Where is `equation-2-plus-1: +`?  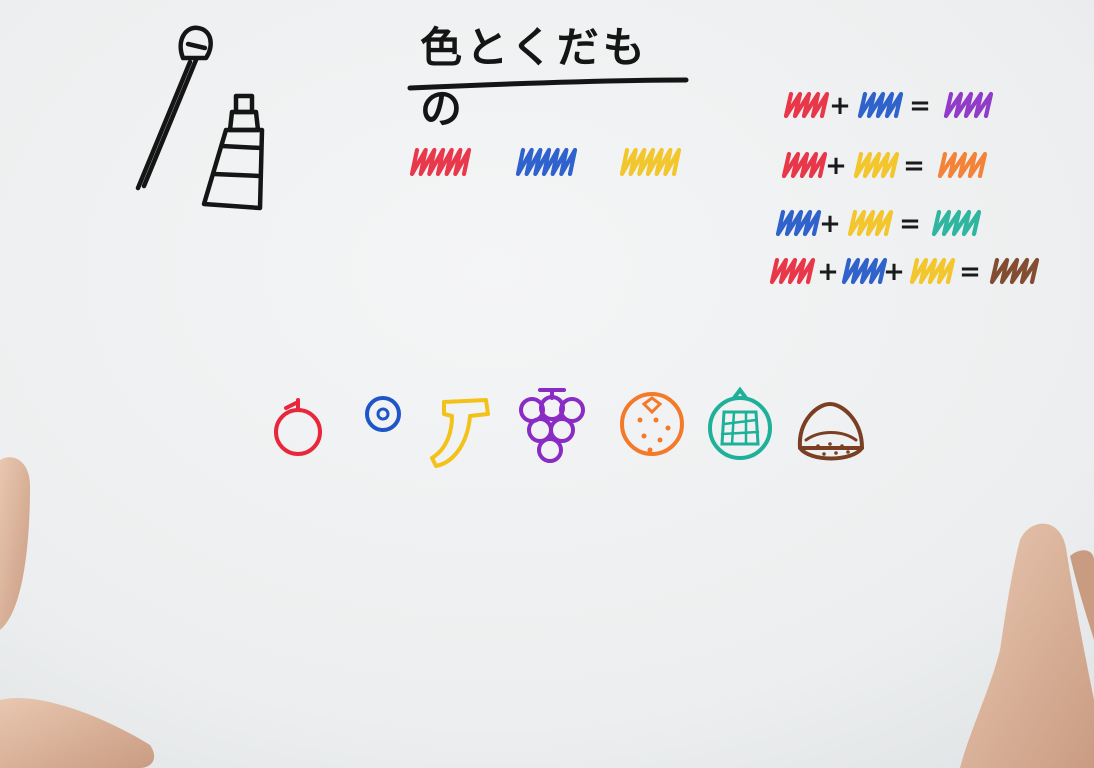
equation-2-plus-1: + is located at coordinates (836, 166).